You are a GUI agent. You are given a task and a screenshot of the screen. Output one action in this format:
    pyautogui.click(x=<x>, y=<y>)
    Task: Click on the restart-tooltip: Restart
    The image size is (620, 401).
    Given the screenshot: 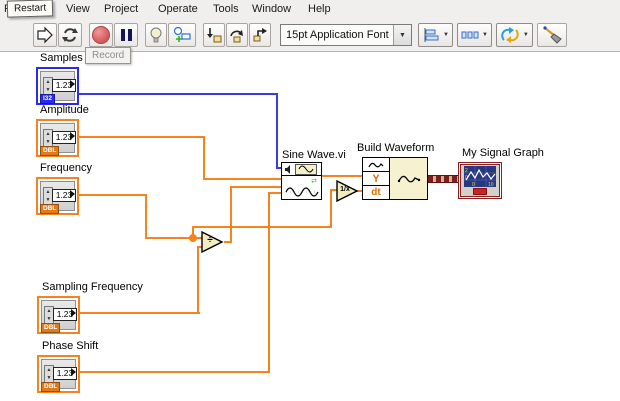 What is the action you would take?
    pyautogui.click(x=30, y=9)
    